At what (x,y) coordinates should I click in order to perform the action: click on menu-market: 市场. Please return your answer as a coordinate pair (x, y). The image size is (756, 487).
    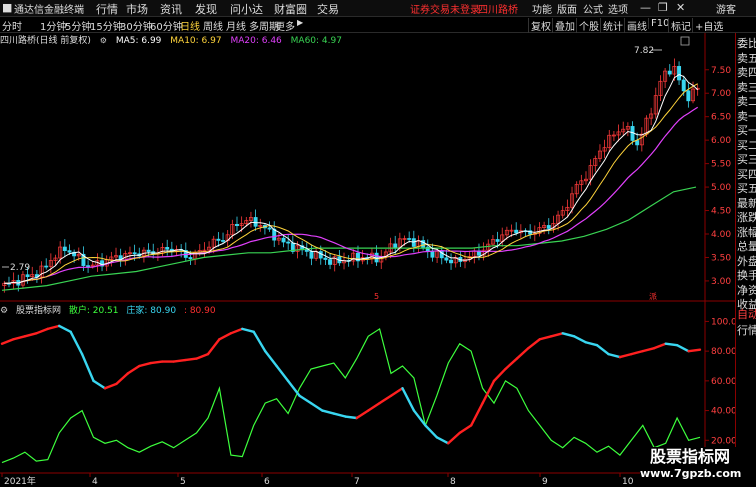
    Looking at the image, I should click on (137, 9).